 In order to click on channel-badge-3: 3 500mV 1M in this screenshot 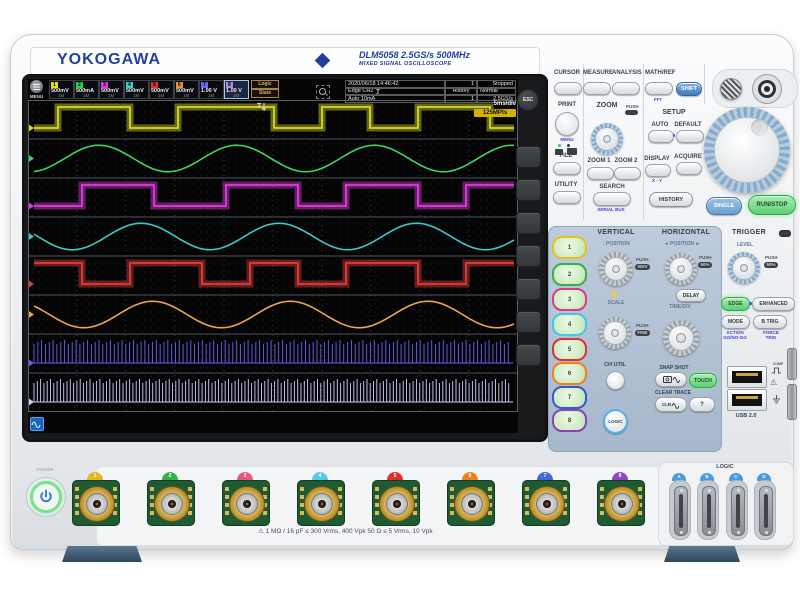, I will do `click(111, 89)`.